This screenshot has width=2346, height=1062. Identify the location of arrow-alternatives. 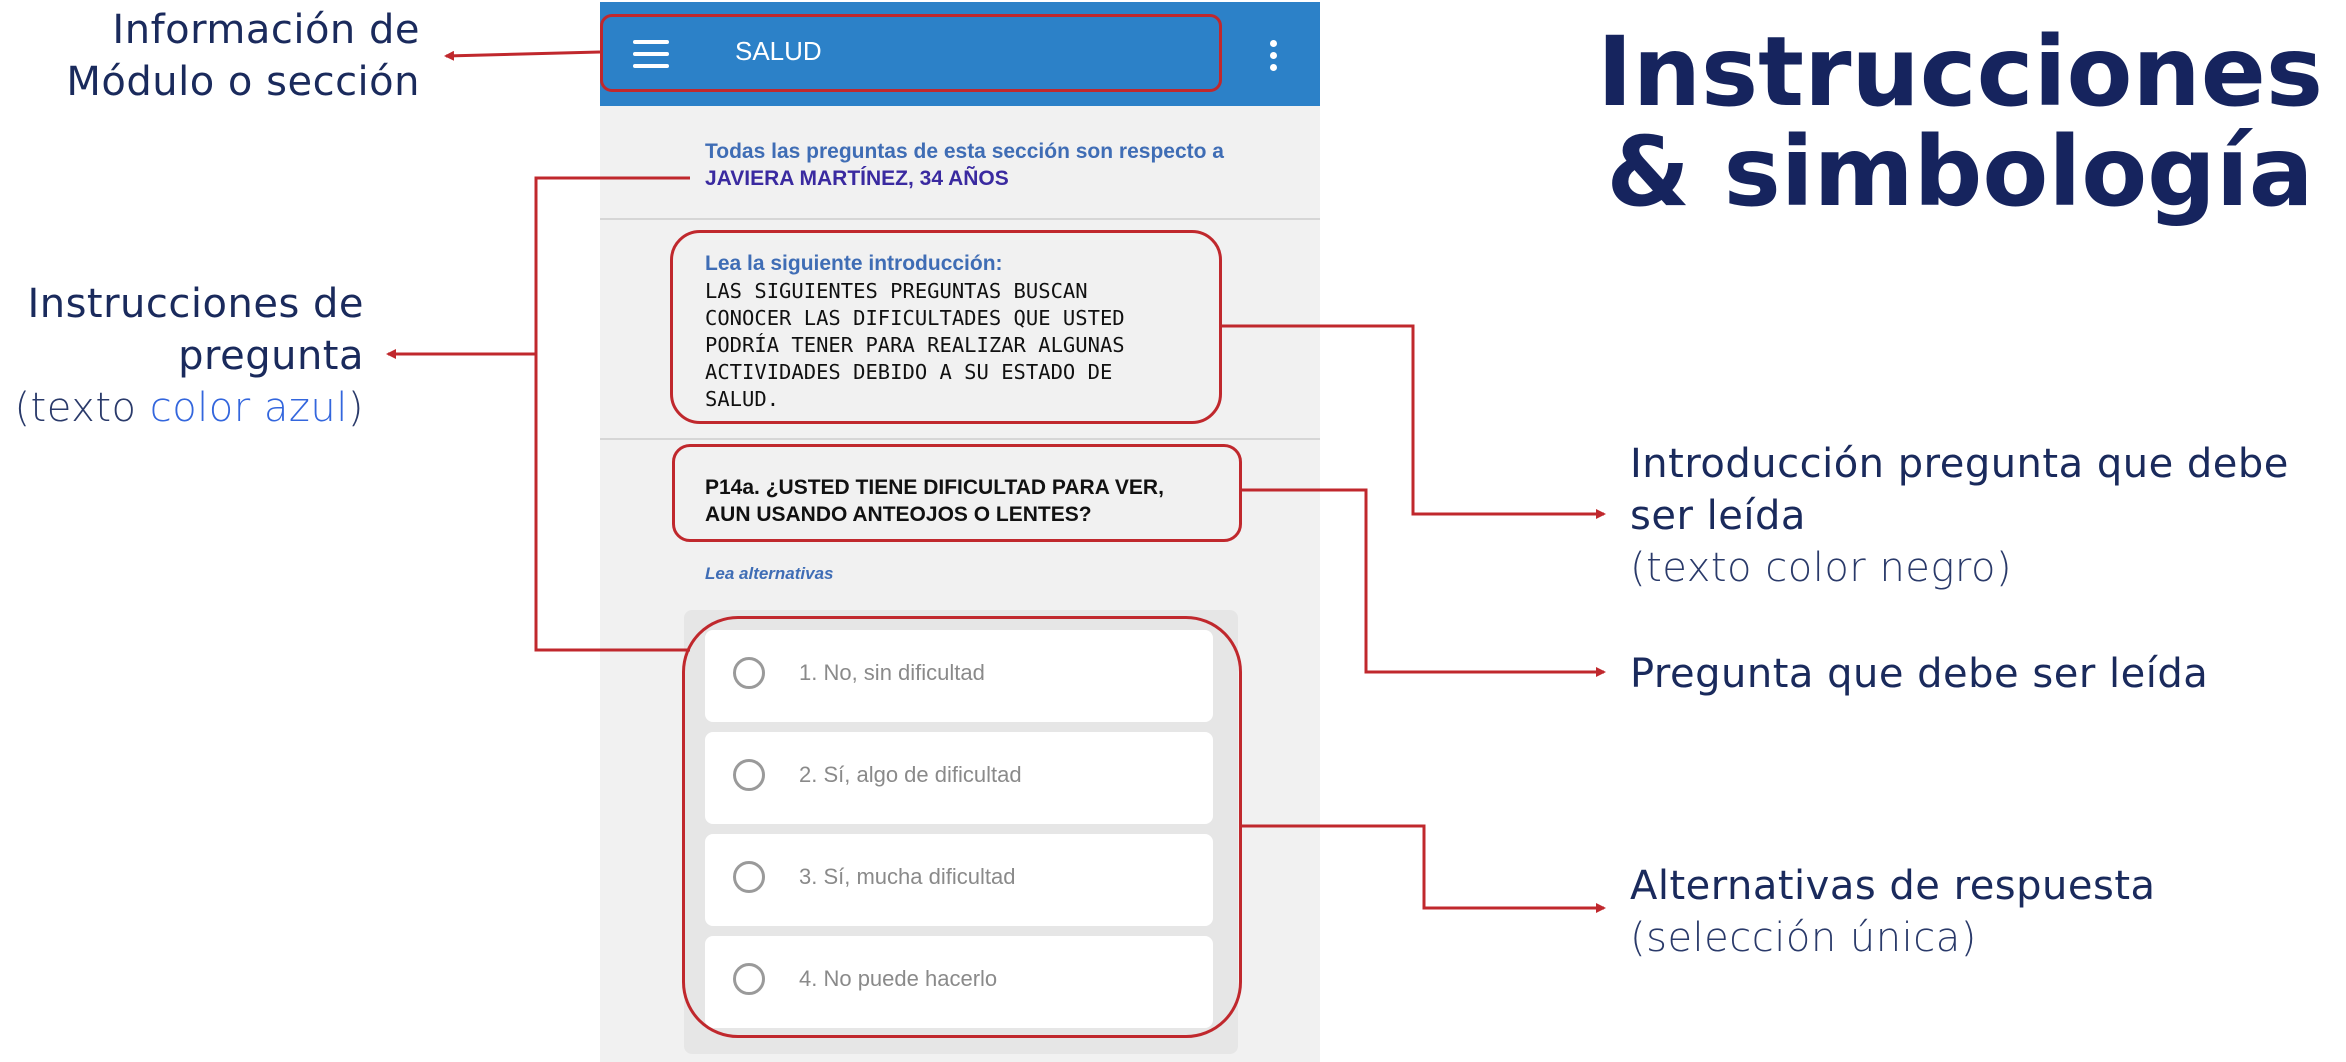
(1424, 868).